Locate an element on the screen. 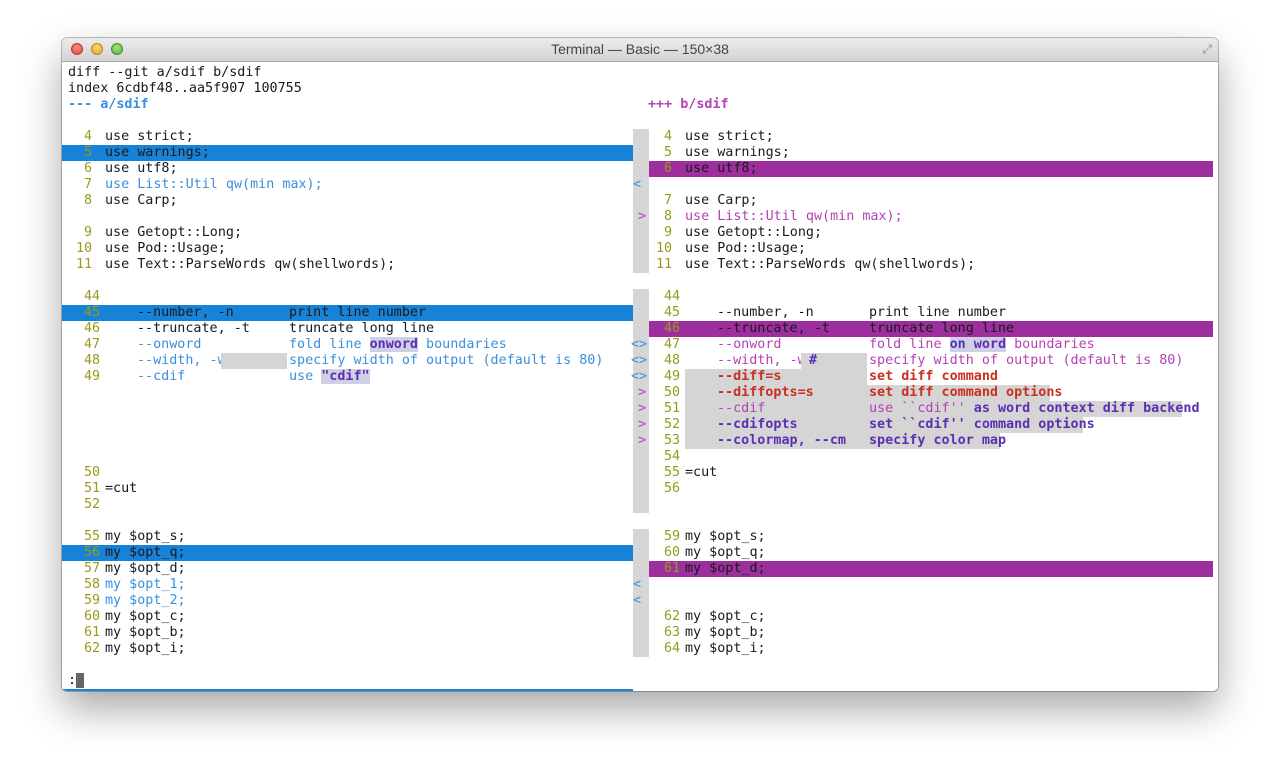  diff-row: 4 use strict; 4 use strict; is located at coordinates (640, 137).